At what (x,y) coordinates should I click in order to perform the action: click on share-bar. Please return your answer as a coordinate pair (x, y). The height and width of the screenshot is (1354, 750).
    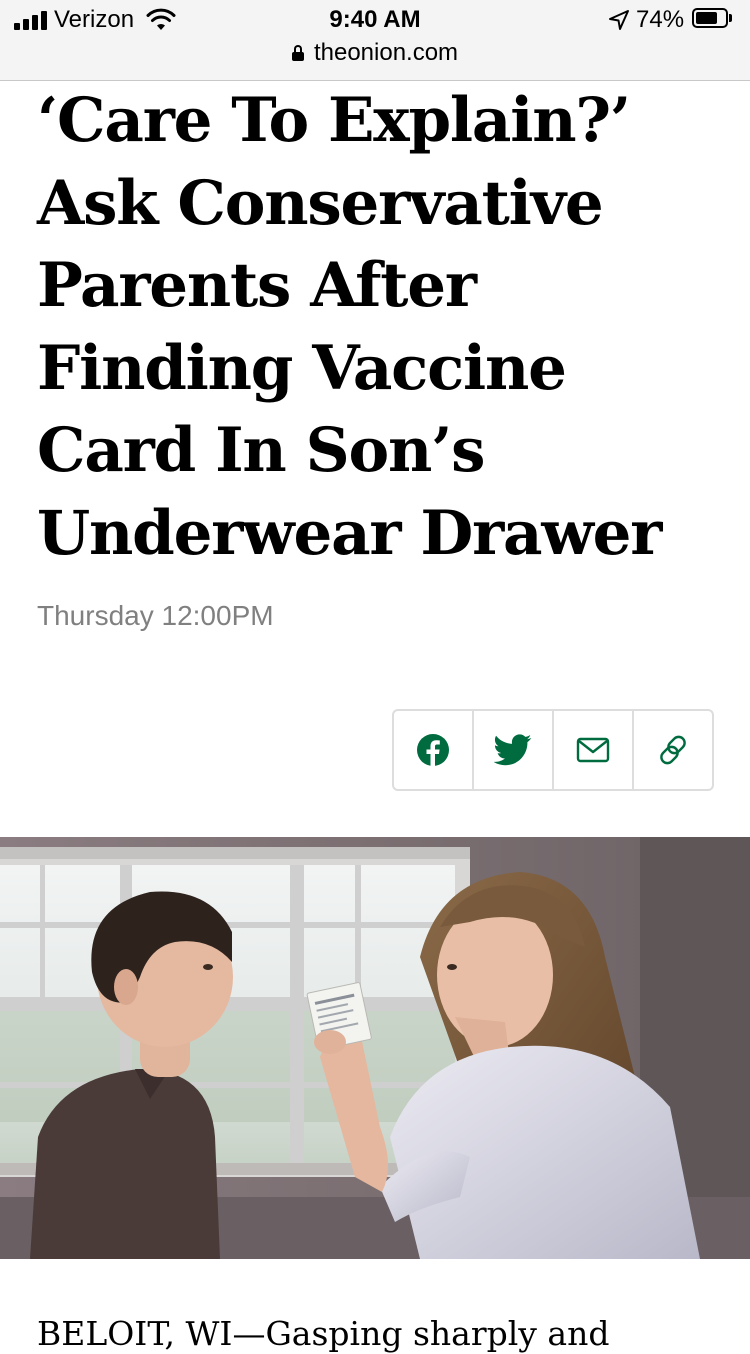
    Looking at the image, I should click on (553, 750).